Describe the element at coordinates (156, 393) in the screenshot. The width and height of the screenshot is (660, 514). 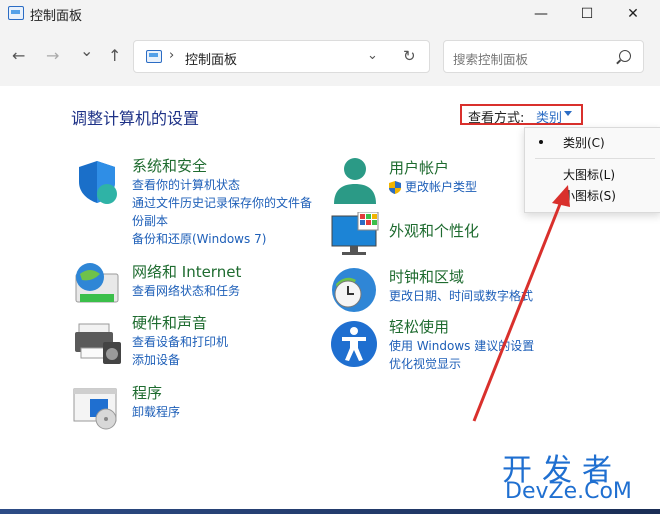
I see `programs-title: 程序` at that location.